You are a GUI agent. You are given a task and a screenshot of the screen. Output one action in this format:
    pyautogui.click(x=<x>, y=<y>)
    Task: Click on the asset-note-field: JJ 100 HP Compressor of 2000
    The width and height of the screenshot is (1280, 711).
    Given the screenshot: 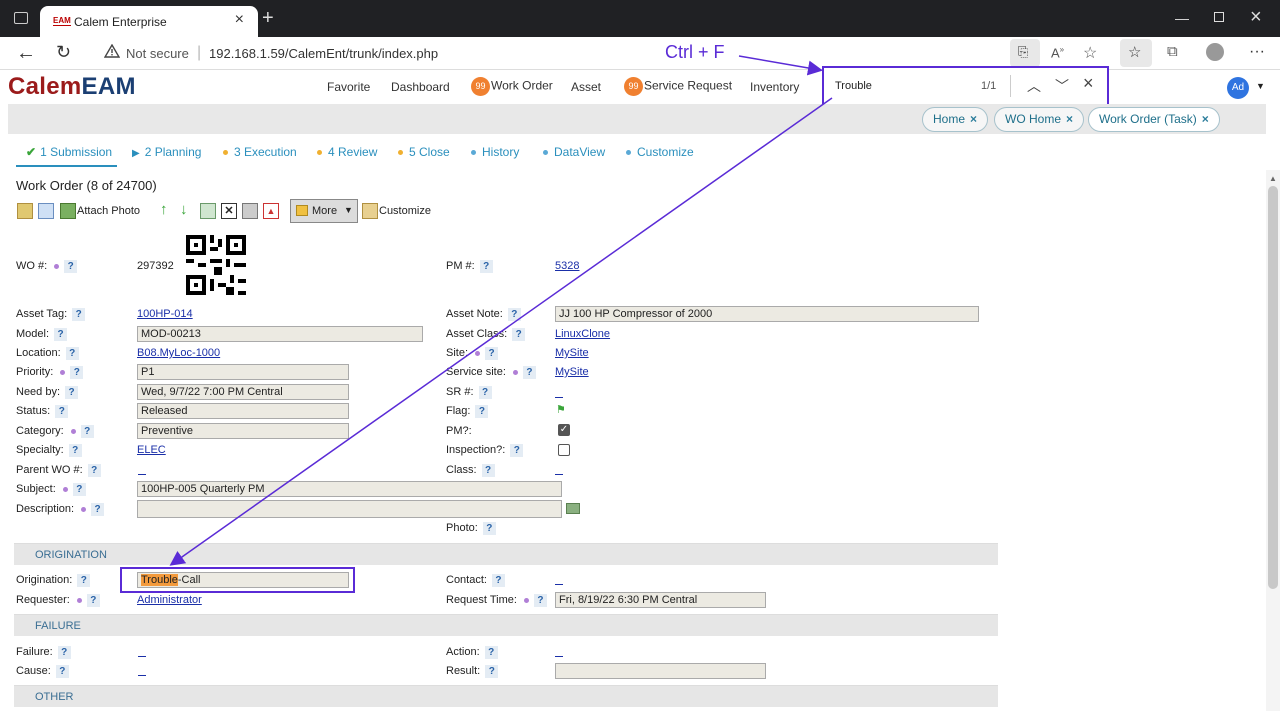 What is the action you would take?
    pyautogui.click(x=767, y=314)
    